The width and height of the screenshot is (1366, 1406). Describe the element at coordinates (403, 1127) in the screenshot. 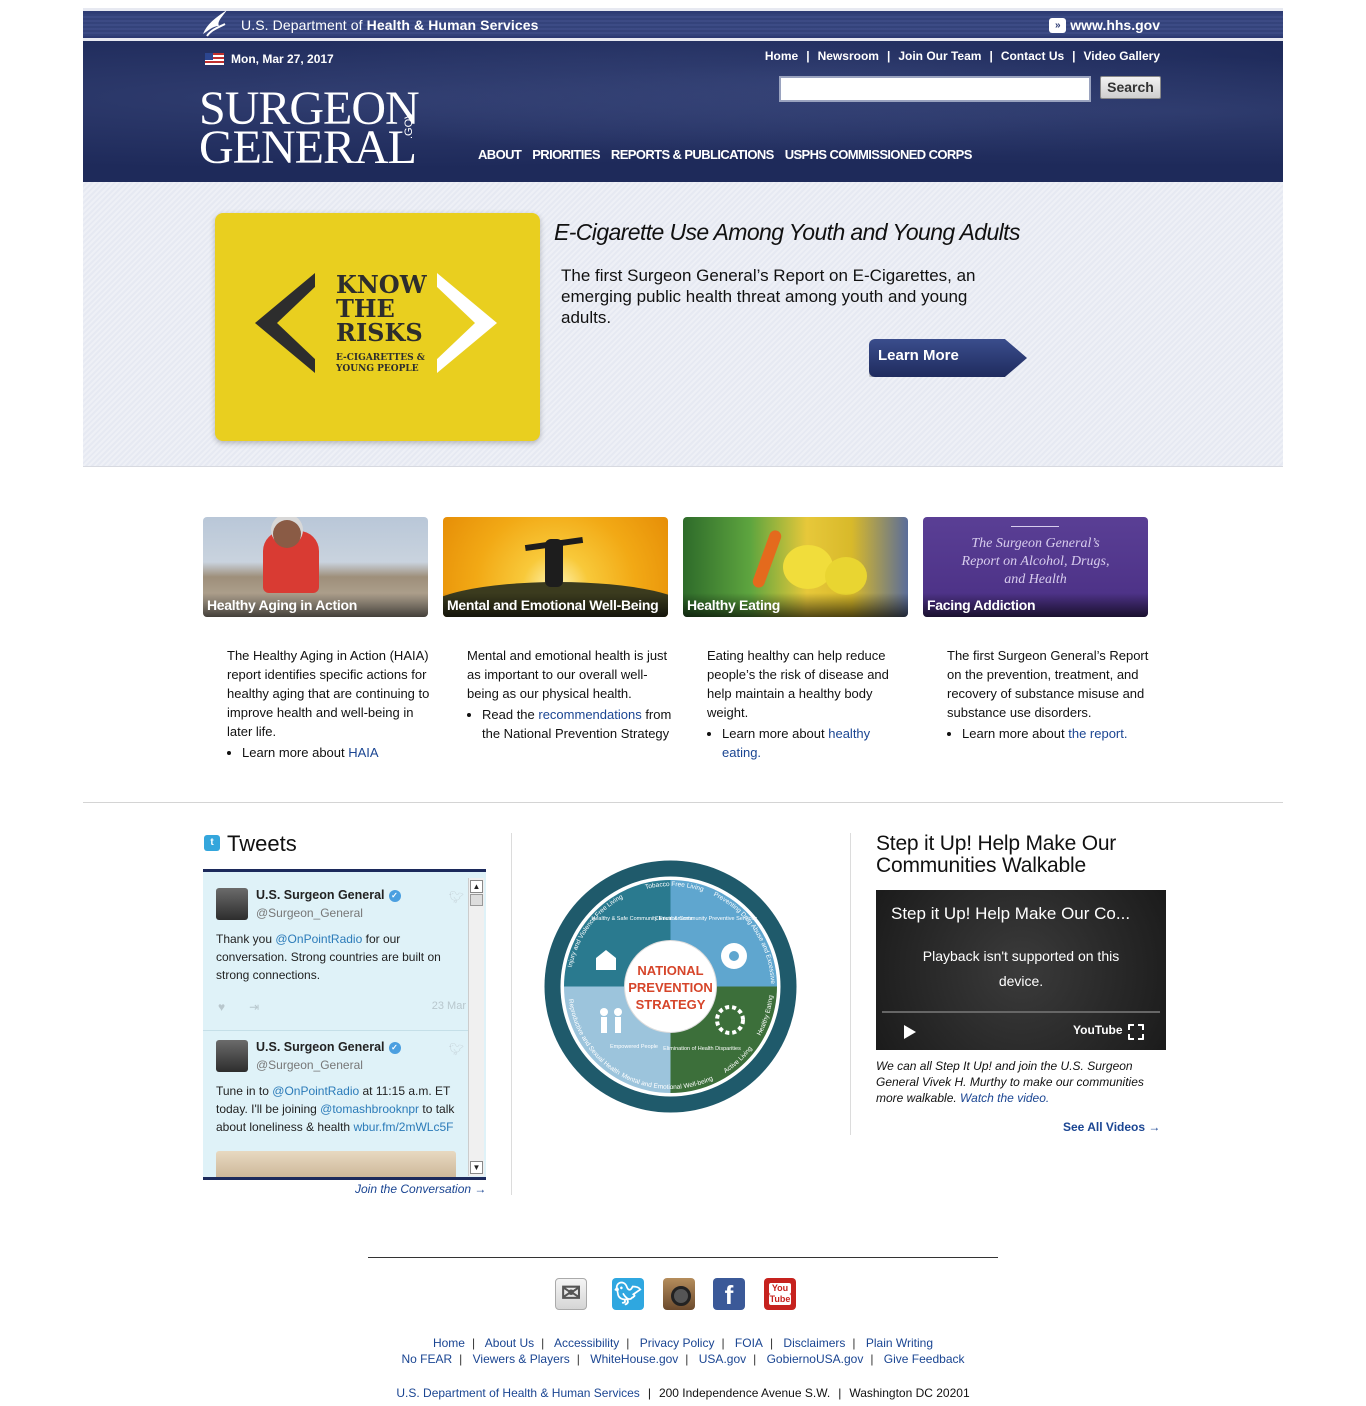

I see `tweet-url-link: wbur.fm/2mWLc5F` at that location.